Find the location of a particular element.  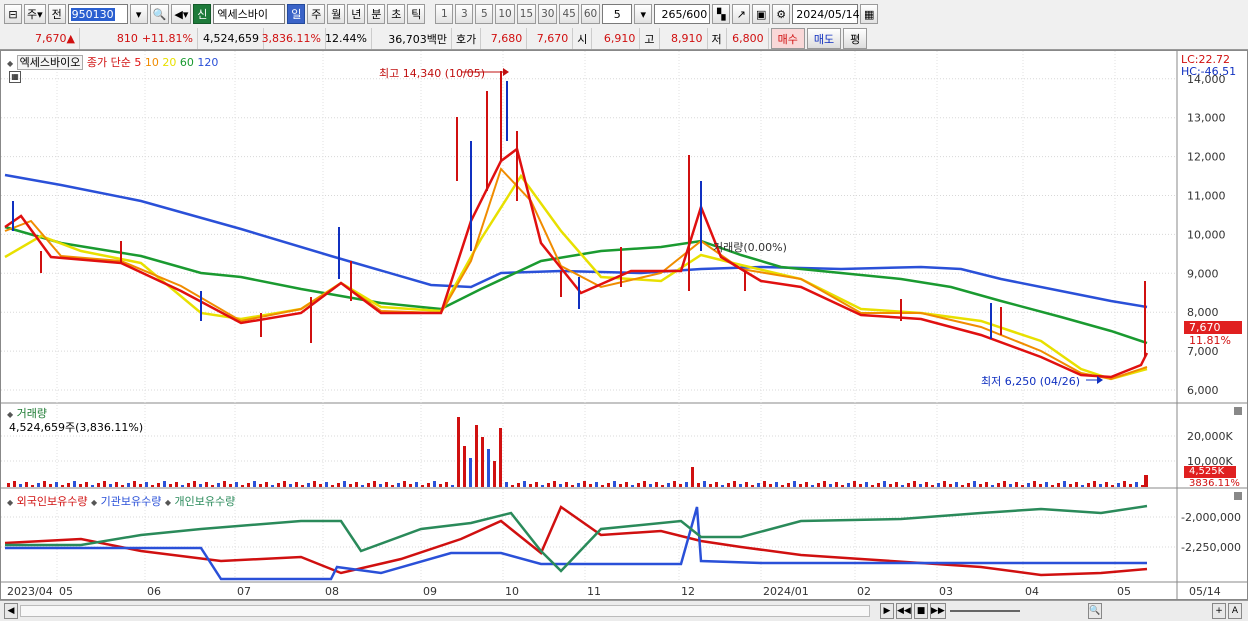

interval-30: 30 is located at coordinates (548, 14).